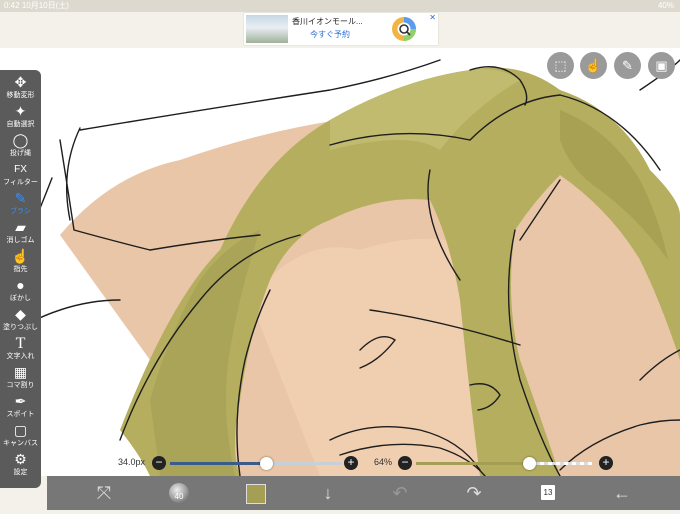  I want to click on transform-icon: ⤧, so click(104, 493).